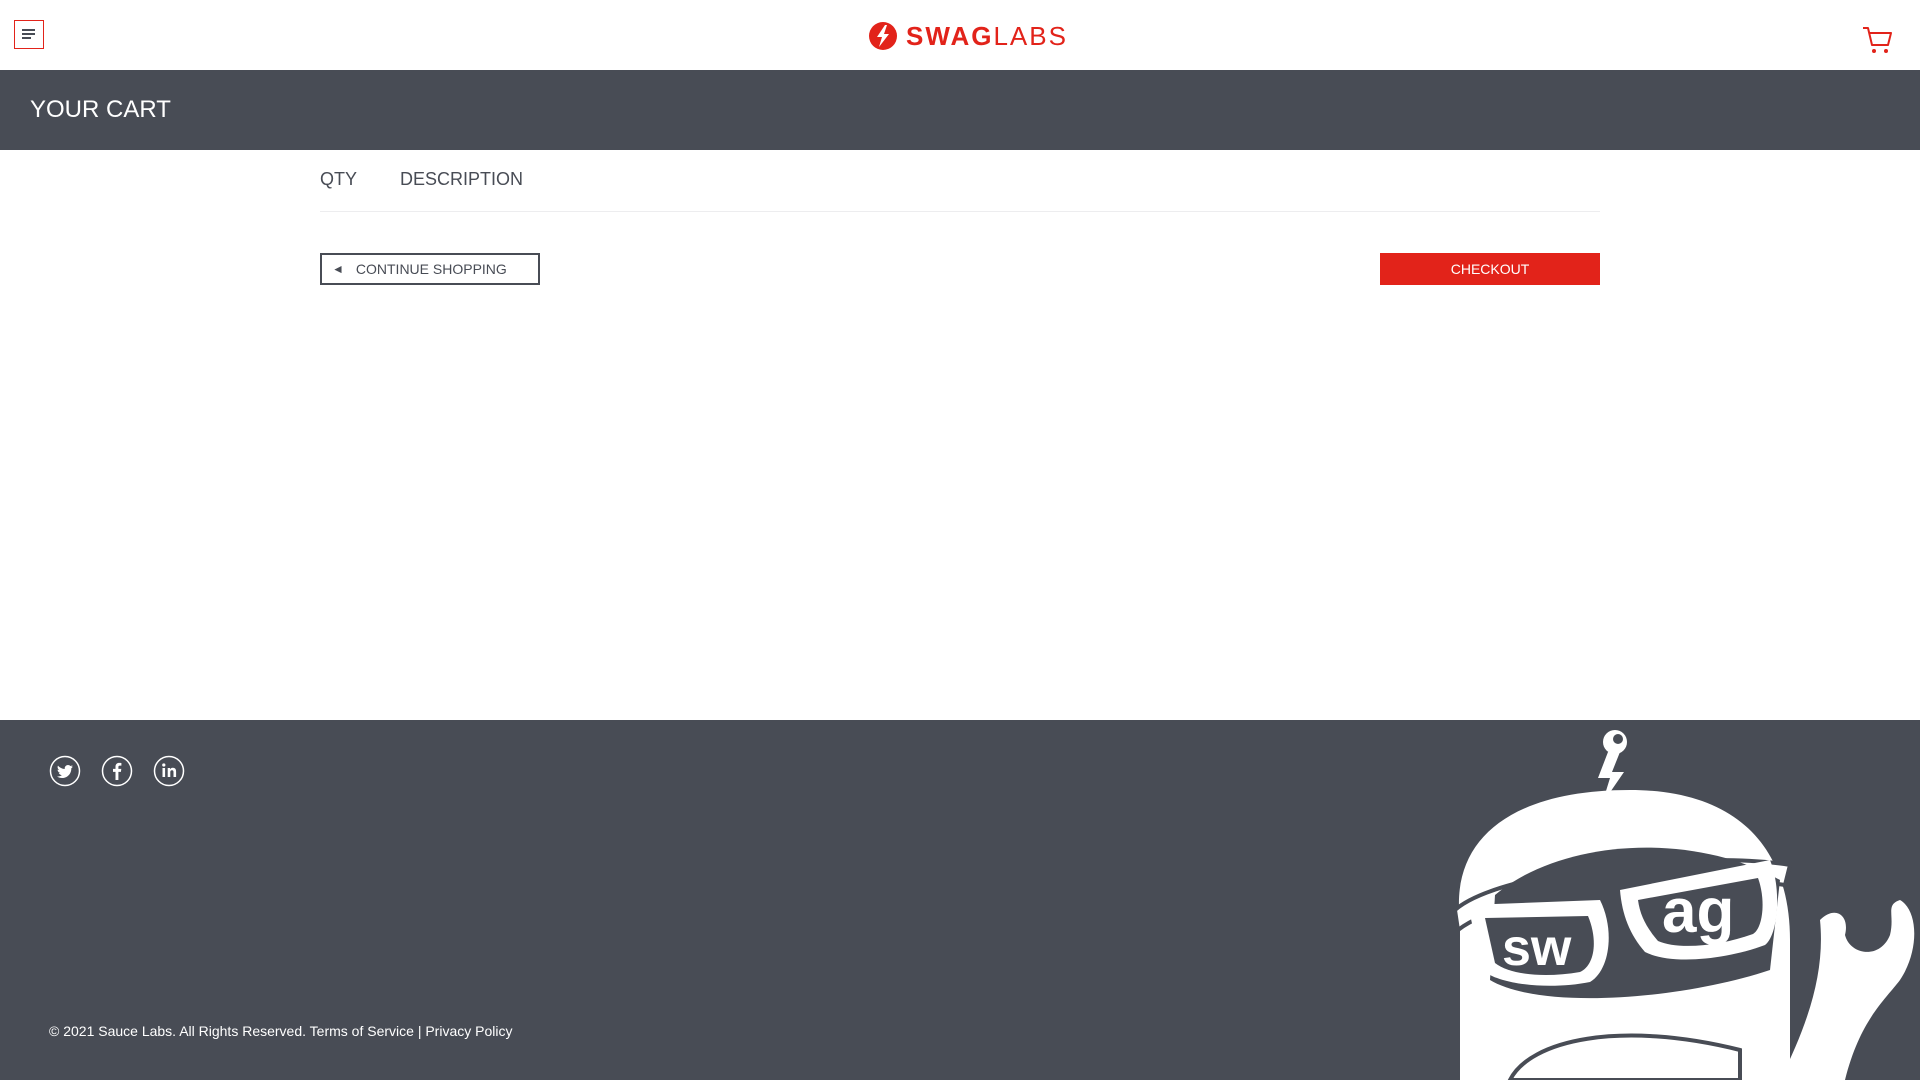  What do you see at coordinates (362, 1031) in the screenshot?
I see `terms-of-service-link: Terms of Service` at bounding box center [362, 1031].